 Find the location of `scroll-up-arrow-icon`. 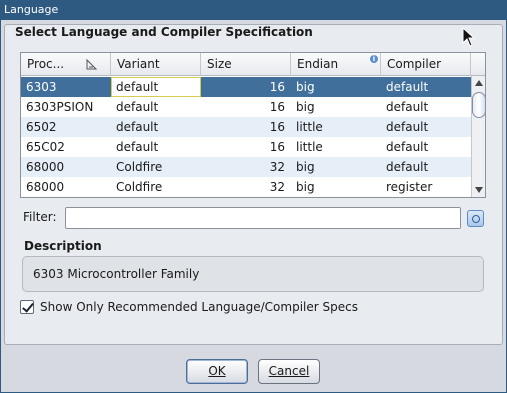

scroll-up-arrow-icon is located at coordinates (479, 83).